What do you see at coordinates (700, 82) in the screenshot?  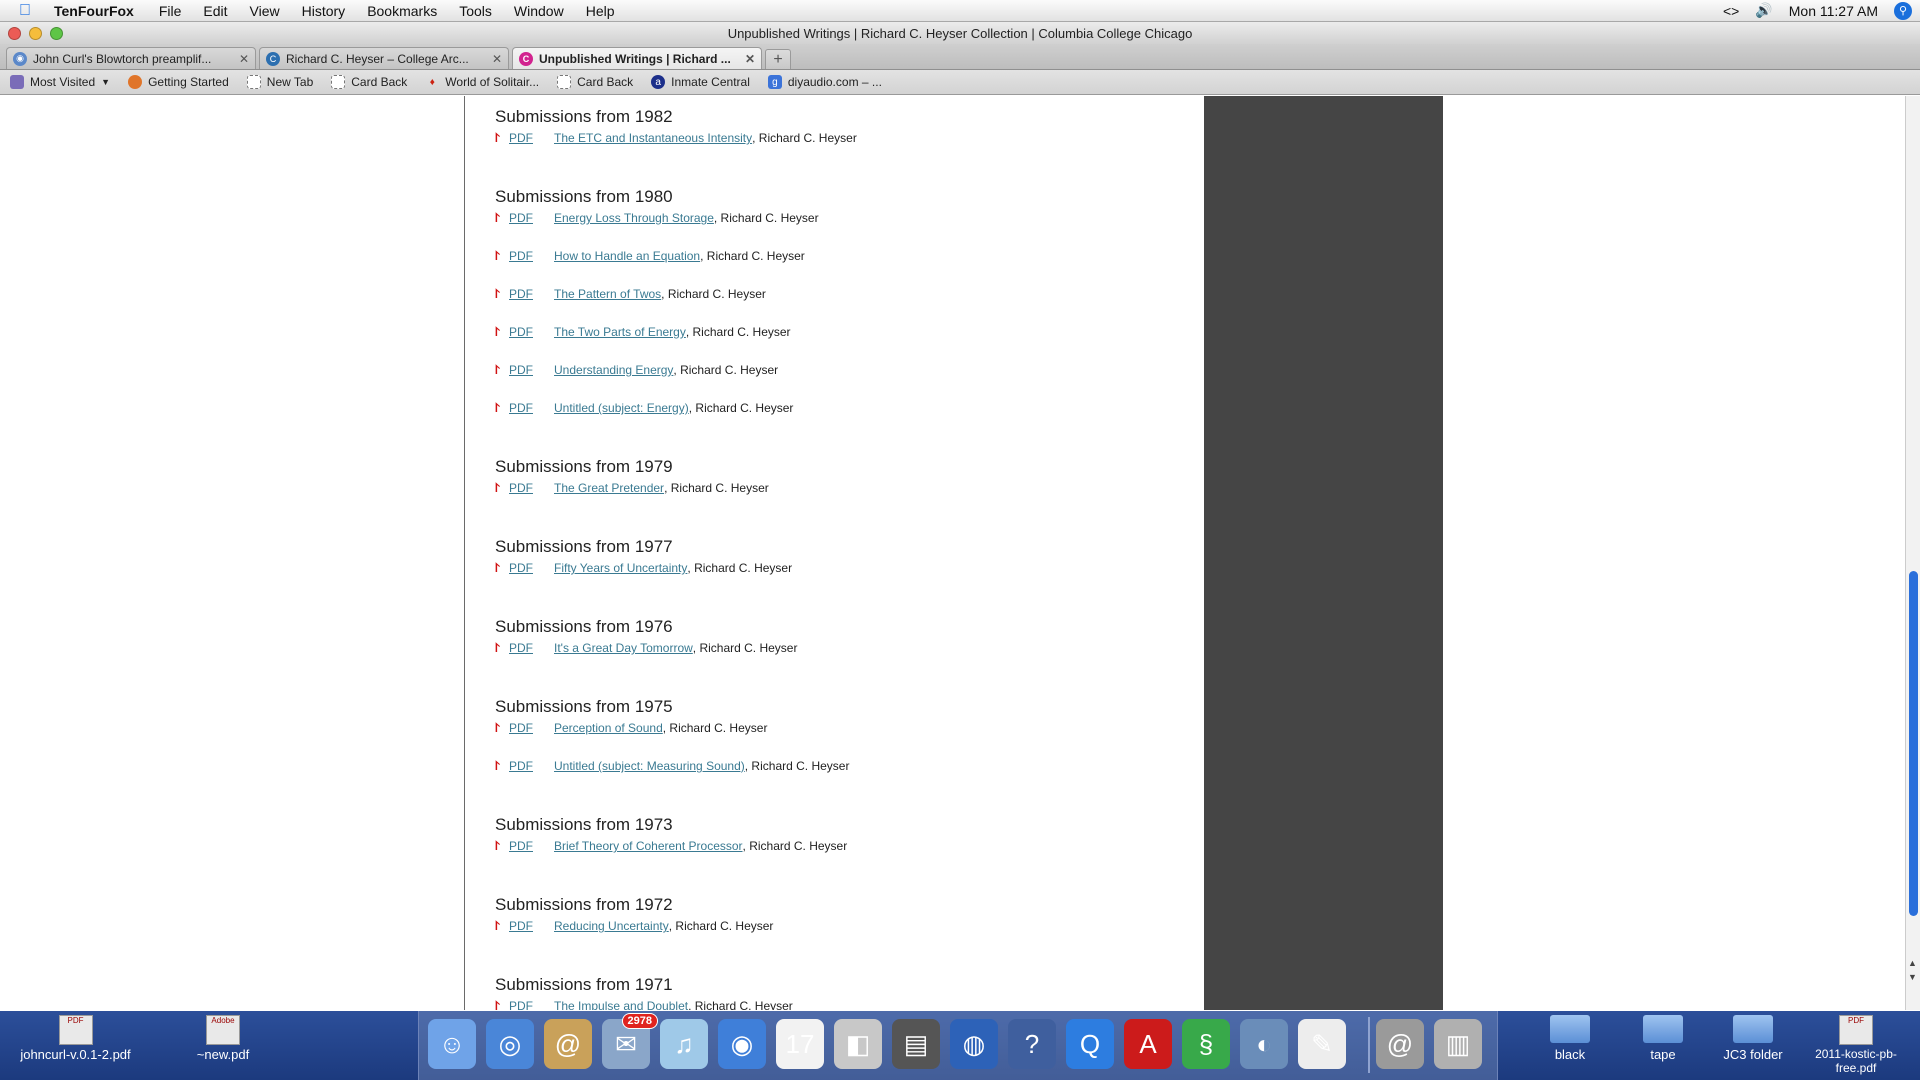 I see `bookmark-inmate-central: a Inmate Central` at bounding box center [700, 82].